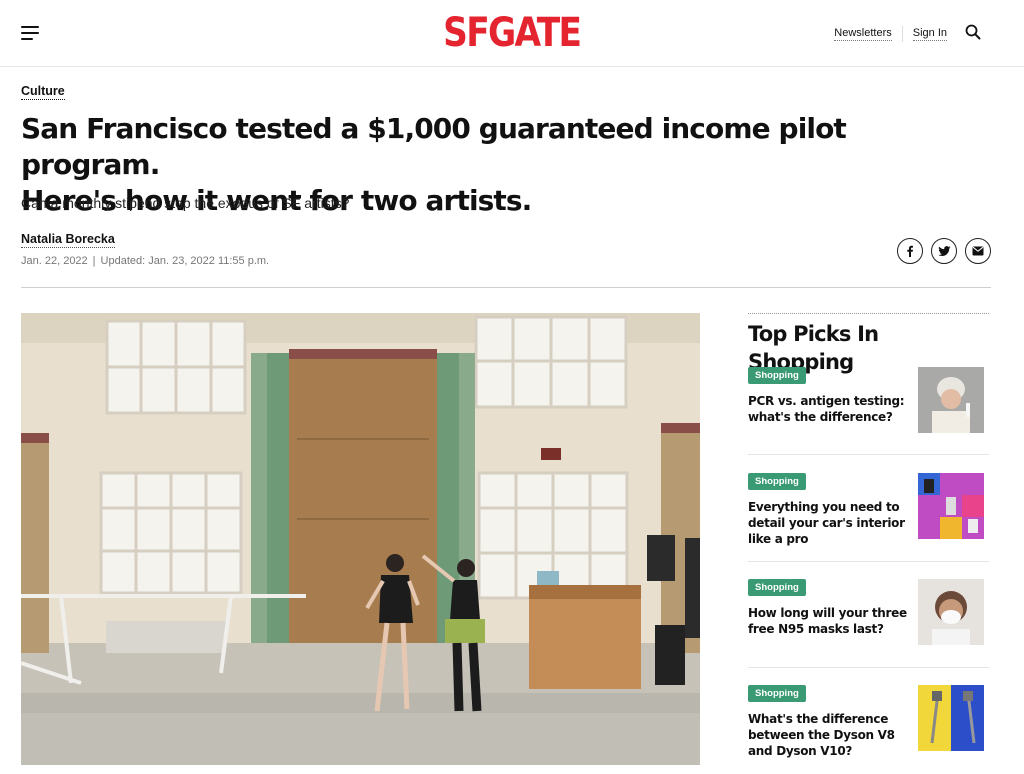  I want to click on updated-date: Updated: Jan. 23, 2022 11:55 p.m., so click(185, 261).